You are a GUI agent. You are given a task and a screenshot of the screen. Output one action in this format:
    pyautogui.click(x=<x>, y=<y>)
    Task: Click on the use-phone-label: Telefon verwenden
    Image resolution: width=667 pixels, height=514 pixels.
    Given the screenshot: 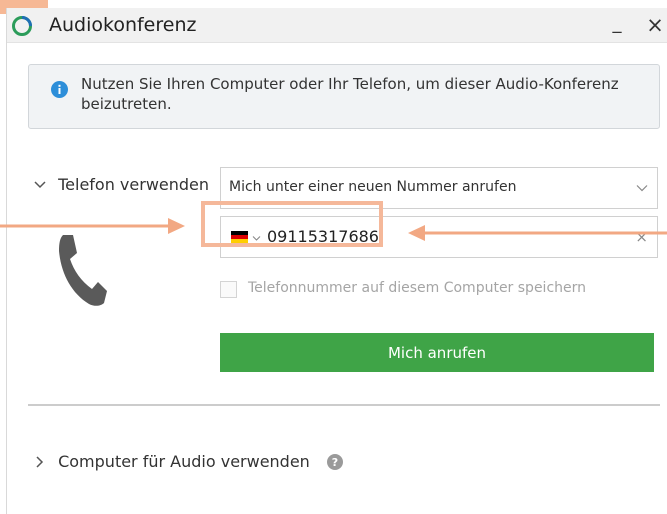 What is the action you would take?
    pyautogui.click(x=134, y=184)
    